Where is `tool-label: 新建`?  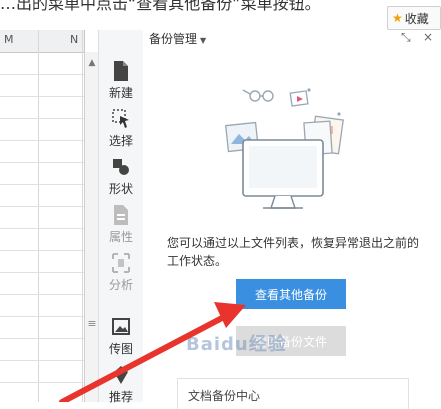
tool-label: 新建 is located at coordinates (120, 93).